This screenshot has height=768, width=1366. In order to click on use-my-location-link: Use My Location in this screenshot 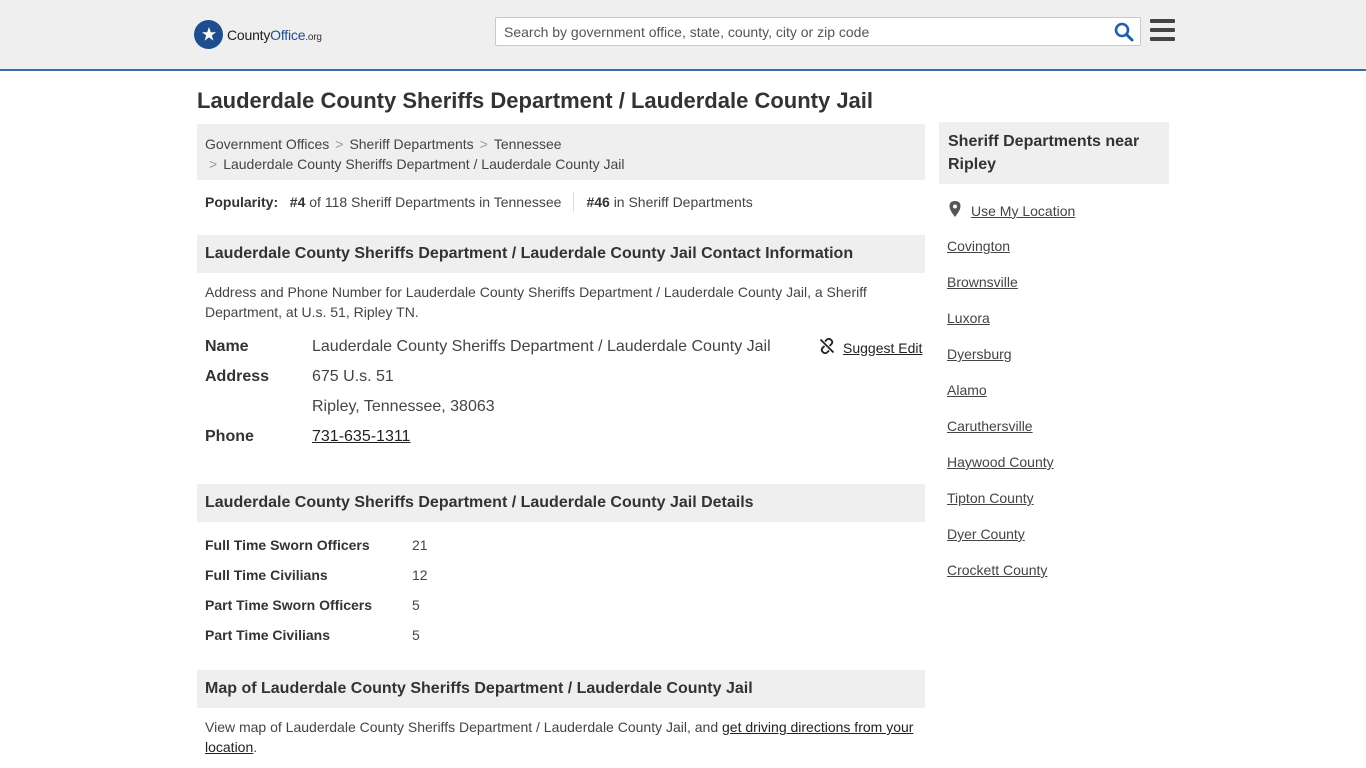, I will do `click(1023, 211)`.